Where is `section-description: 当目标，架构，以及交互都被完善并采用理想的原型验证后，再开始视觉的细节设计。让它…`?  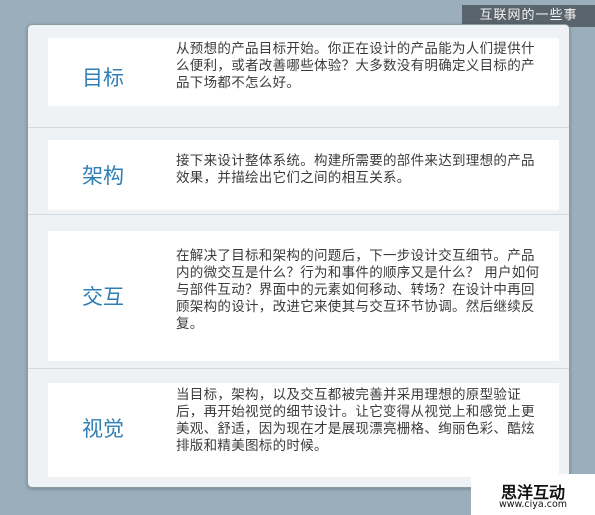
section-description: 当目标，架构，以及交互都被完善并采用理想的原型验证后，再开始视觉的细节设计。让它… is located at coordinates (355, 420).